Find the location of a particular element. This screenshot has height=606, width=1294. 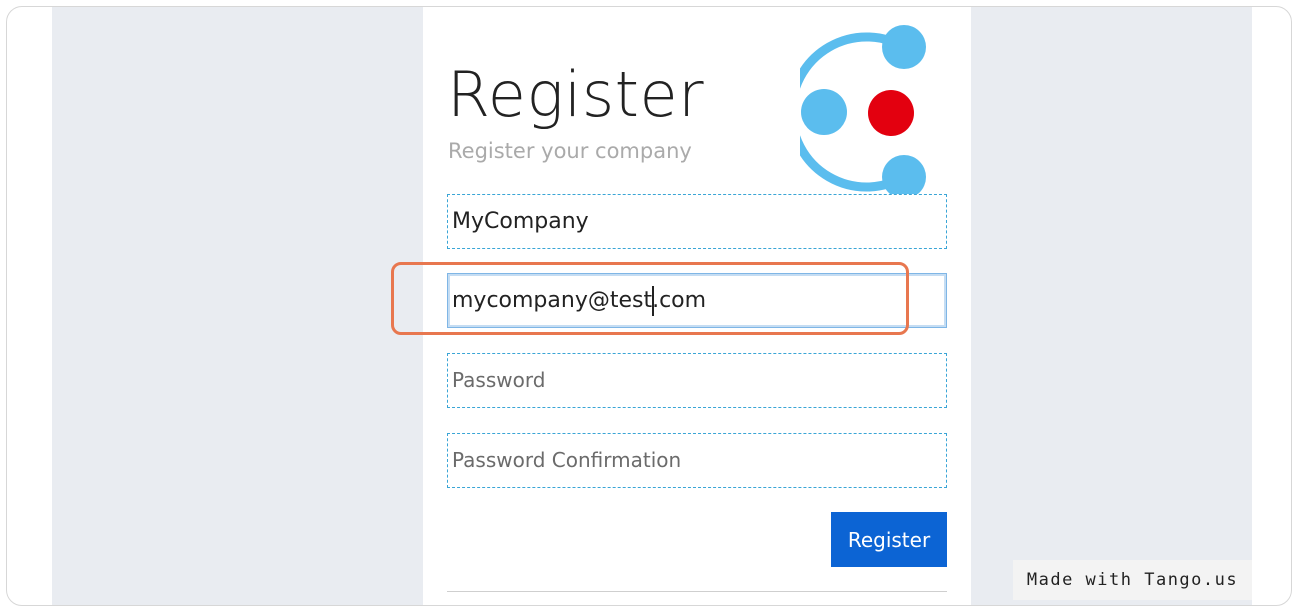

company-name-field is located at coordinates (697, 221).